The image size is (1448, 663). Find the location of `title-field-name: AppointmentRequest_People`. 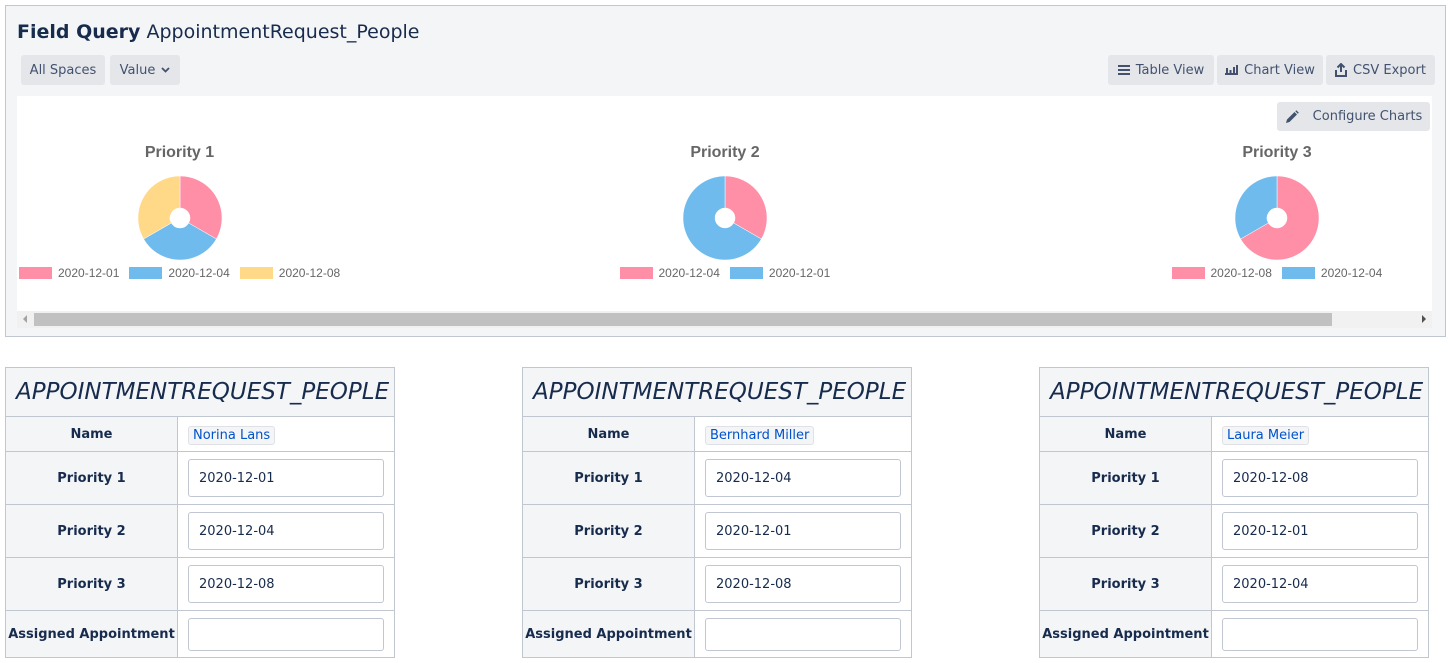

title-field-name: AppointmentRequest_People is located at coordinates (283, 32).